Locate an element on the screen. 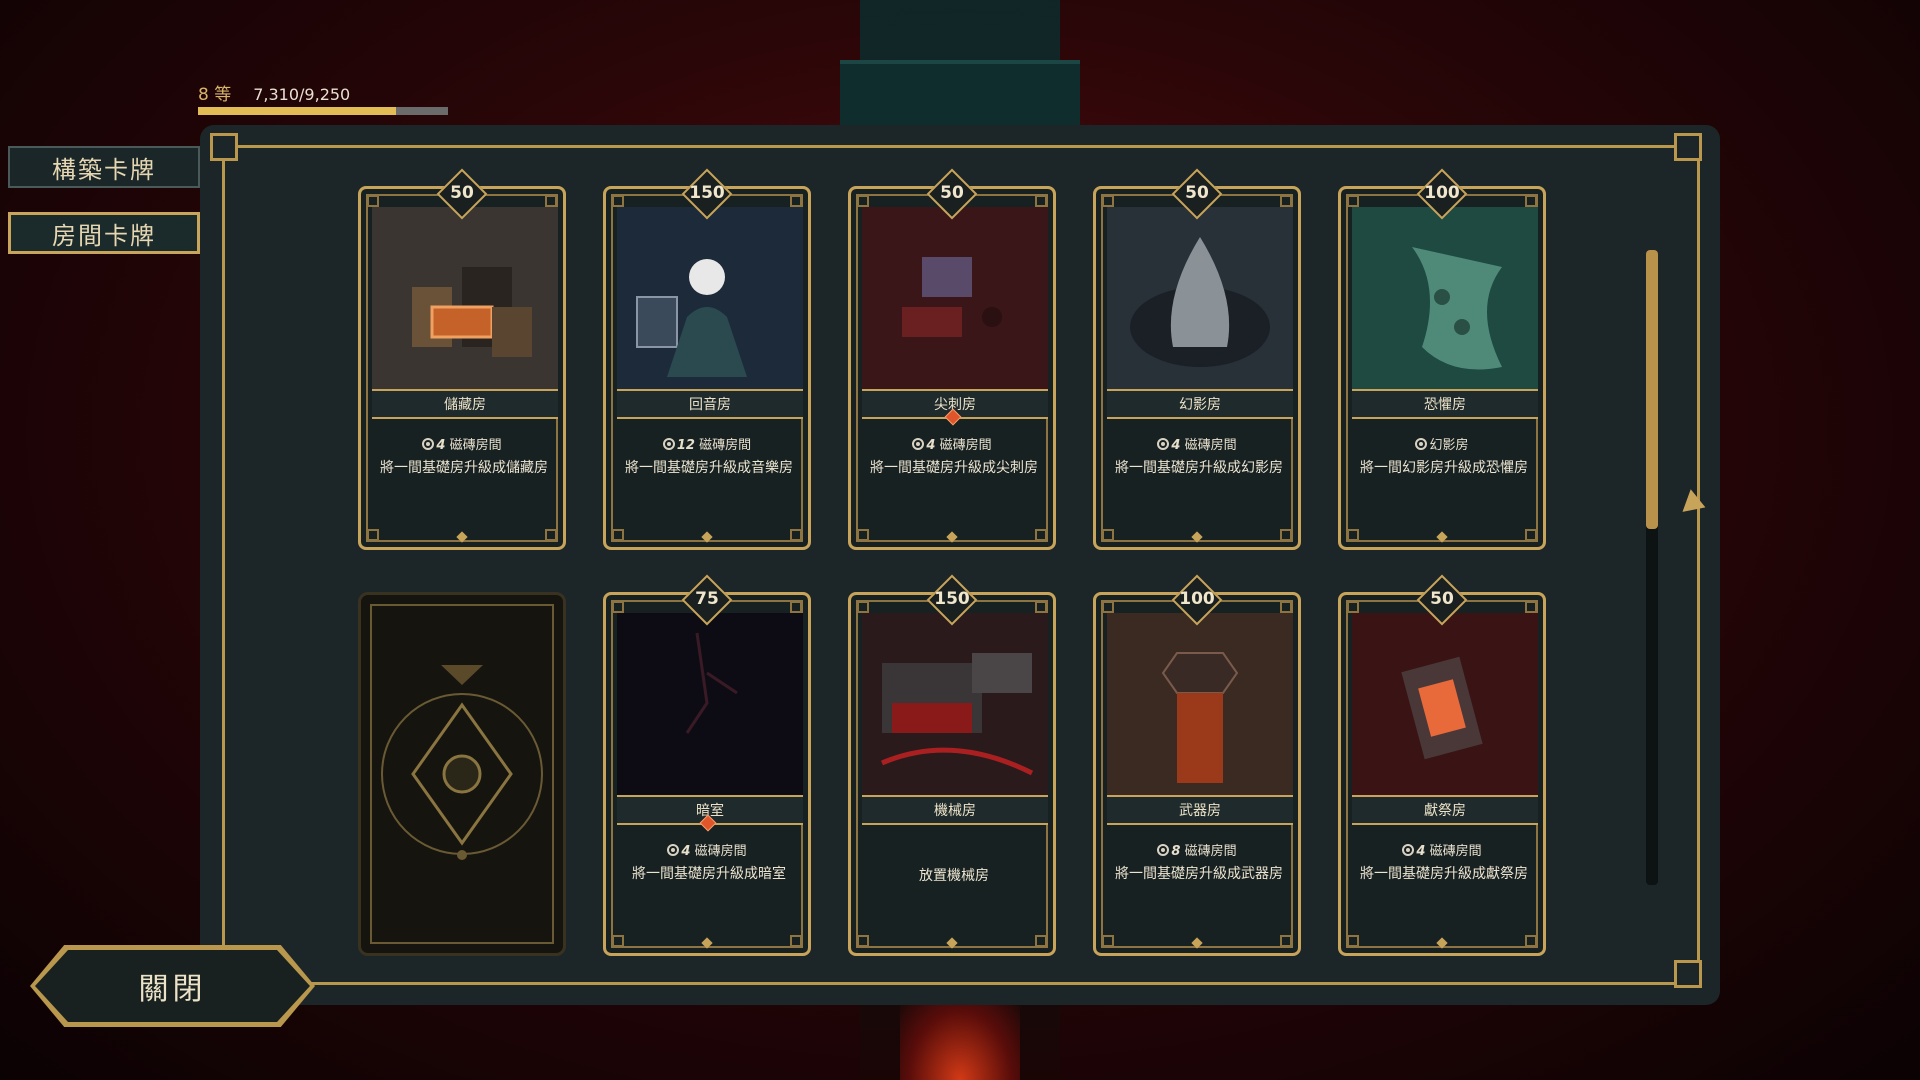 The width and height of the screenshot is (1920, 1080). card-requirement: 幻影房 is located at coordinates (1442, 443).